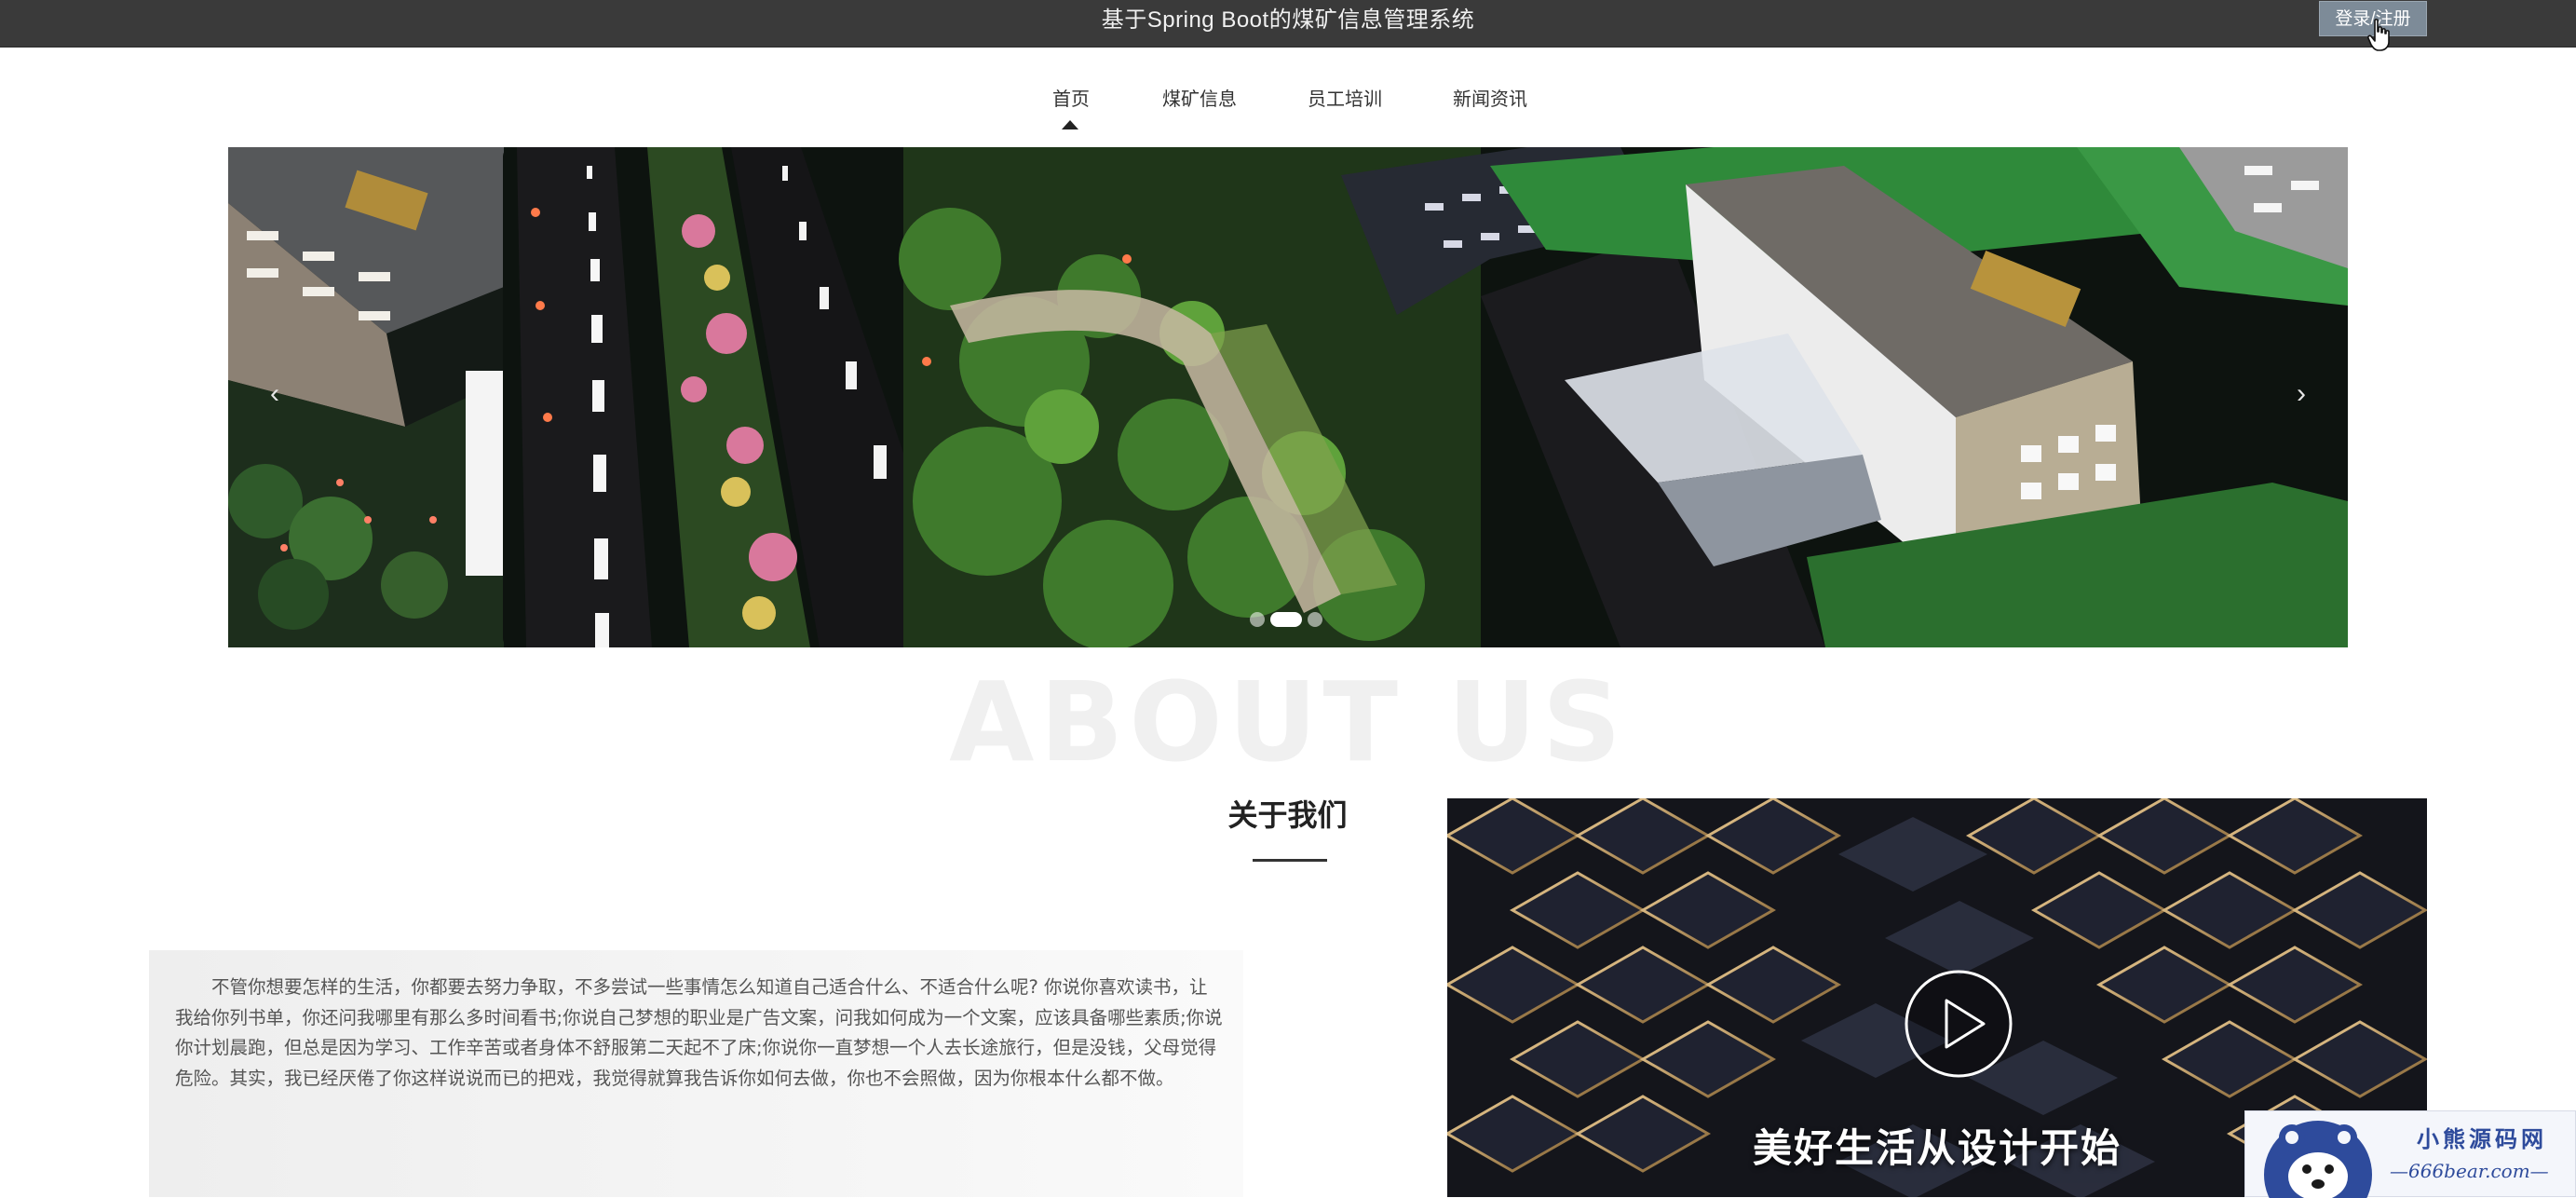 The image size is (2576, 1198). I want to click on play-icon, so click(1958, 1024).